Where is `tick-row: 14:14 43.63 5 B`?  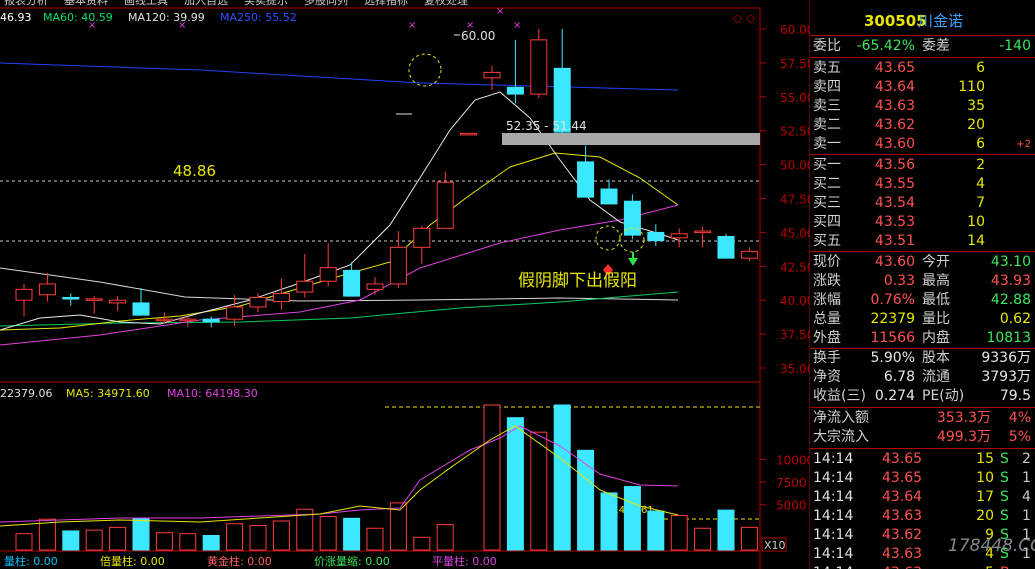 tick-row: 14:14 43.63 5 B is located at coordinates (922, 566).